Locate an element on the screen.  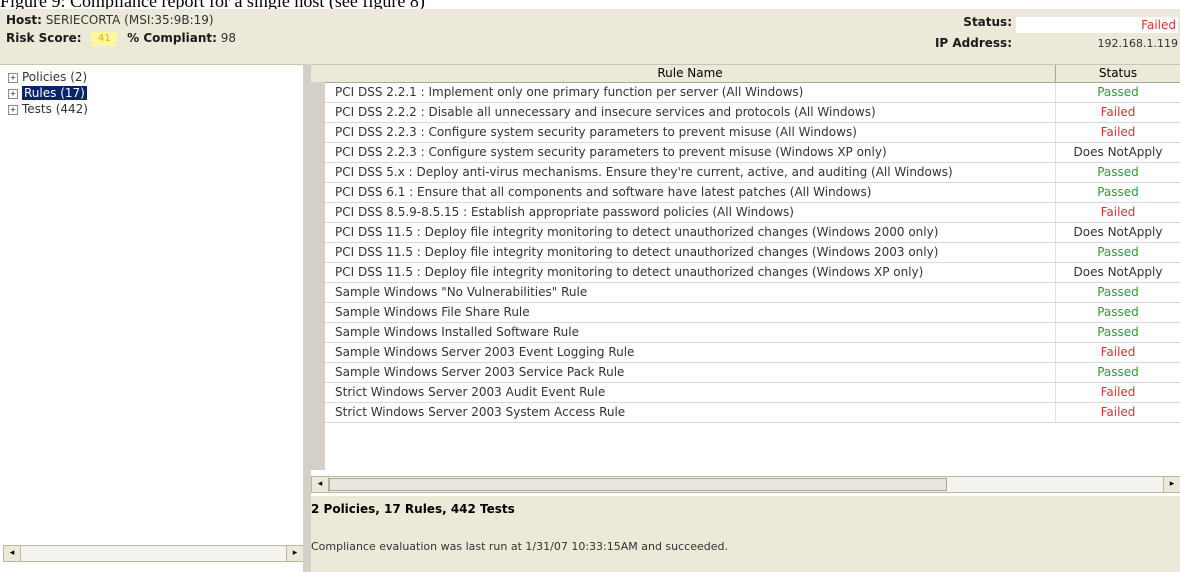
host-label: Host: is located at coordinates (24, 20).